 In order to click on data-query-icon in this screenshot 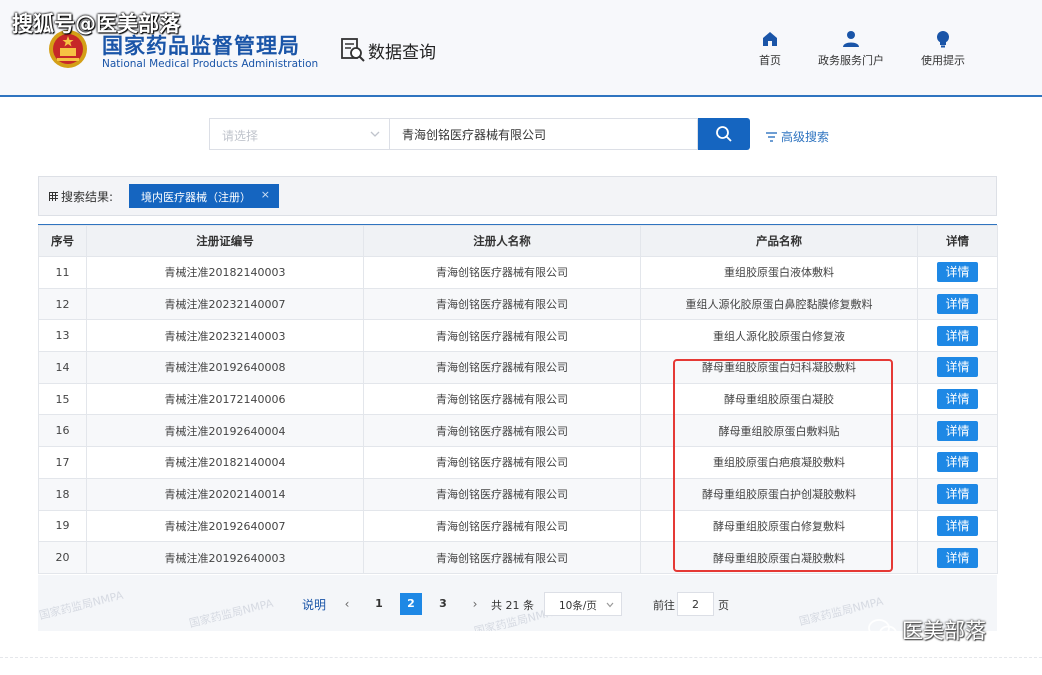, I will do `click(353, 50)`.